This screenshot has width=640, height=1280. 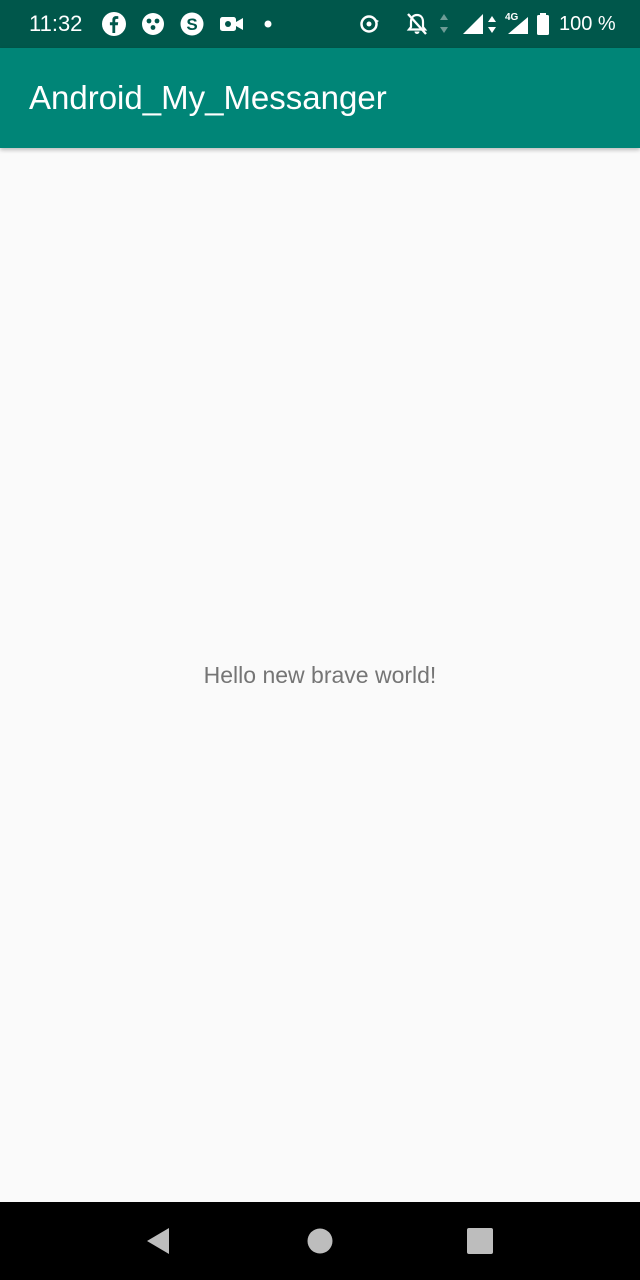 I want to click on app-bar: Android_My_Messanger, so click(x=320, y=98).